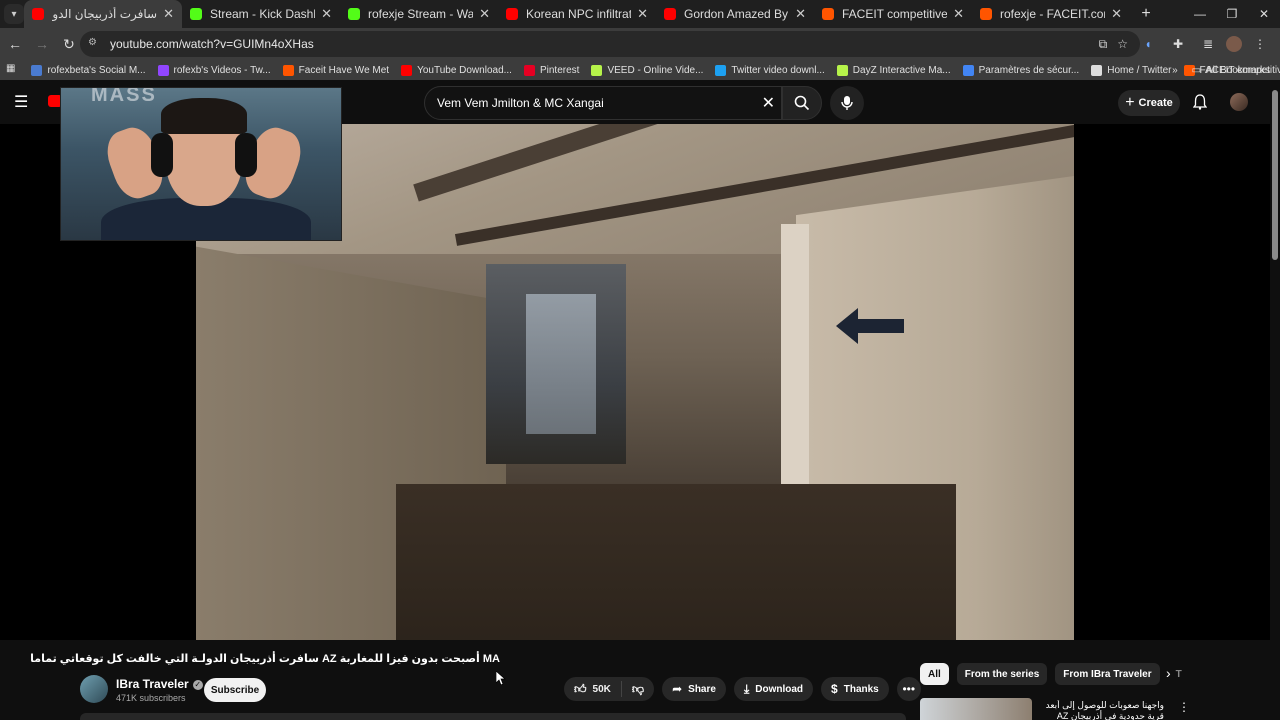 The height and width of the screenshot is (720, 1280). What do you see at coordinates (1155, 103) in the screenshot?
I see `create-label: Create` at bounding box center [1155, 103].